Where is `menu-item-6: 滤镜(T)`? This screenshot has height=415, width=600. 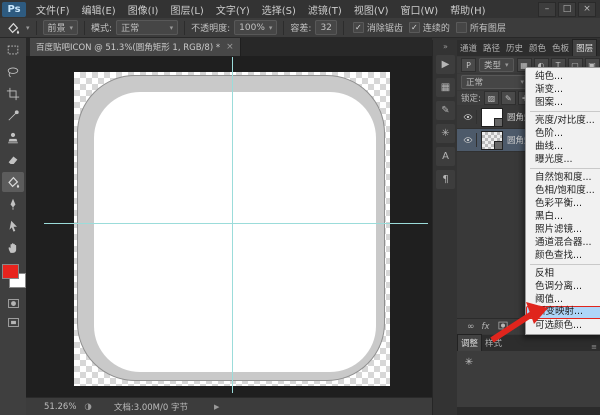
menu-item-6: 滤镜(T) is located at coordinates (325, 9).